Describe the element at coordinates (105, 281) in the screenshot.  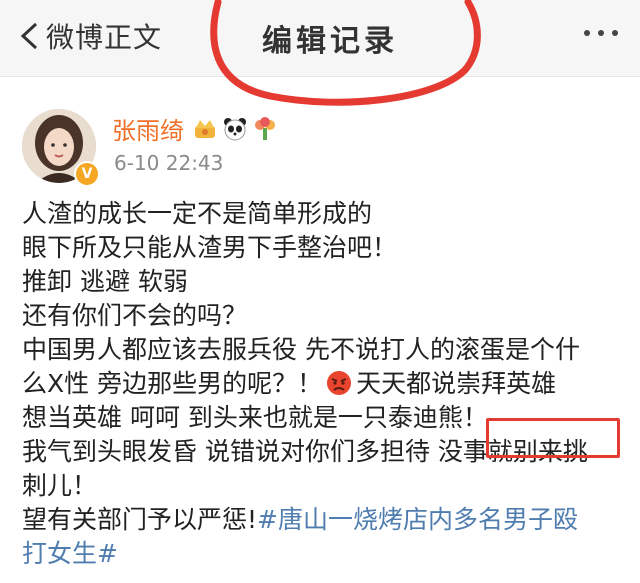
I see `post-line: 推卸 逃避 软弱` at that location.